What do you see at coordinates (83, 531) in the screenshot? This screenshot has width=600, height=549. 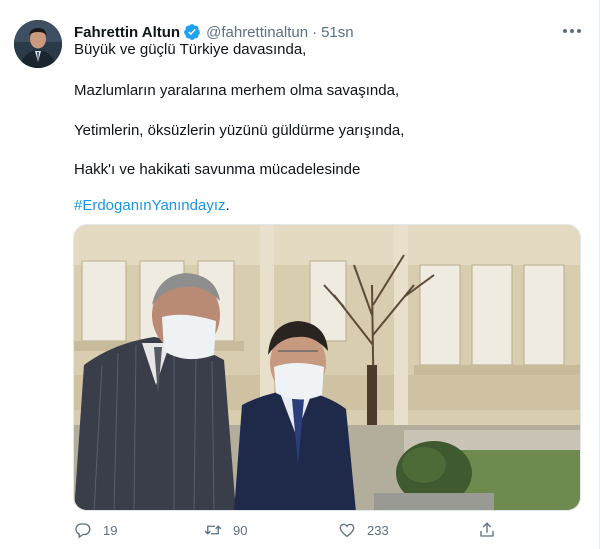 I see `reply-icon` at bounding box center [83, 531].